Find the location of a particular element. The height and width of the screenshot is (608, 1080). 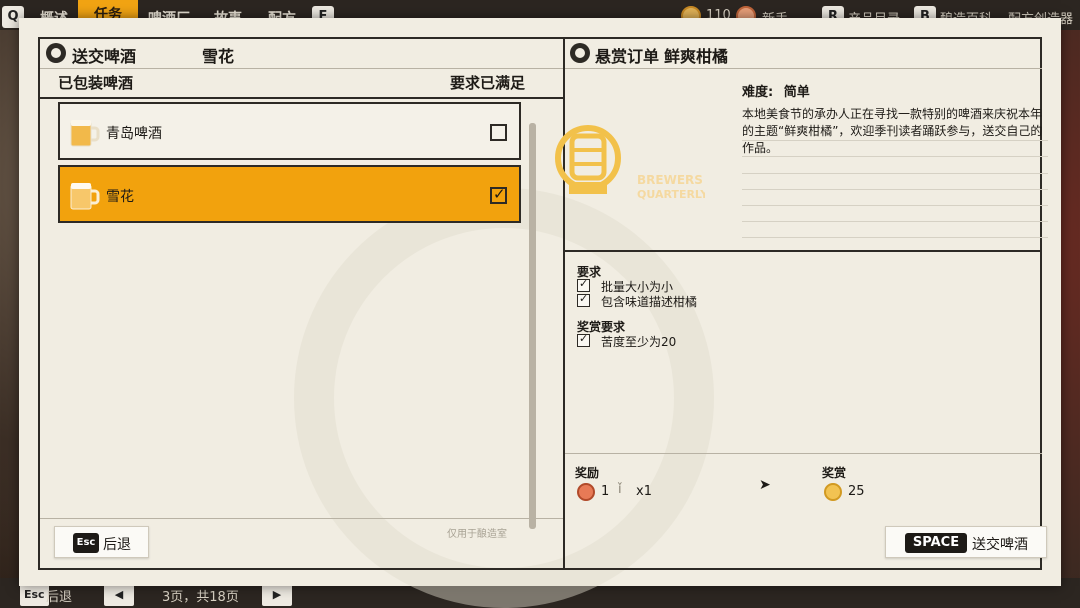

beer-name: 青岛啤酒 is located at coordinates (134, 134).